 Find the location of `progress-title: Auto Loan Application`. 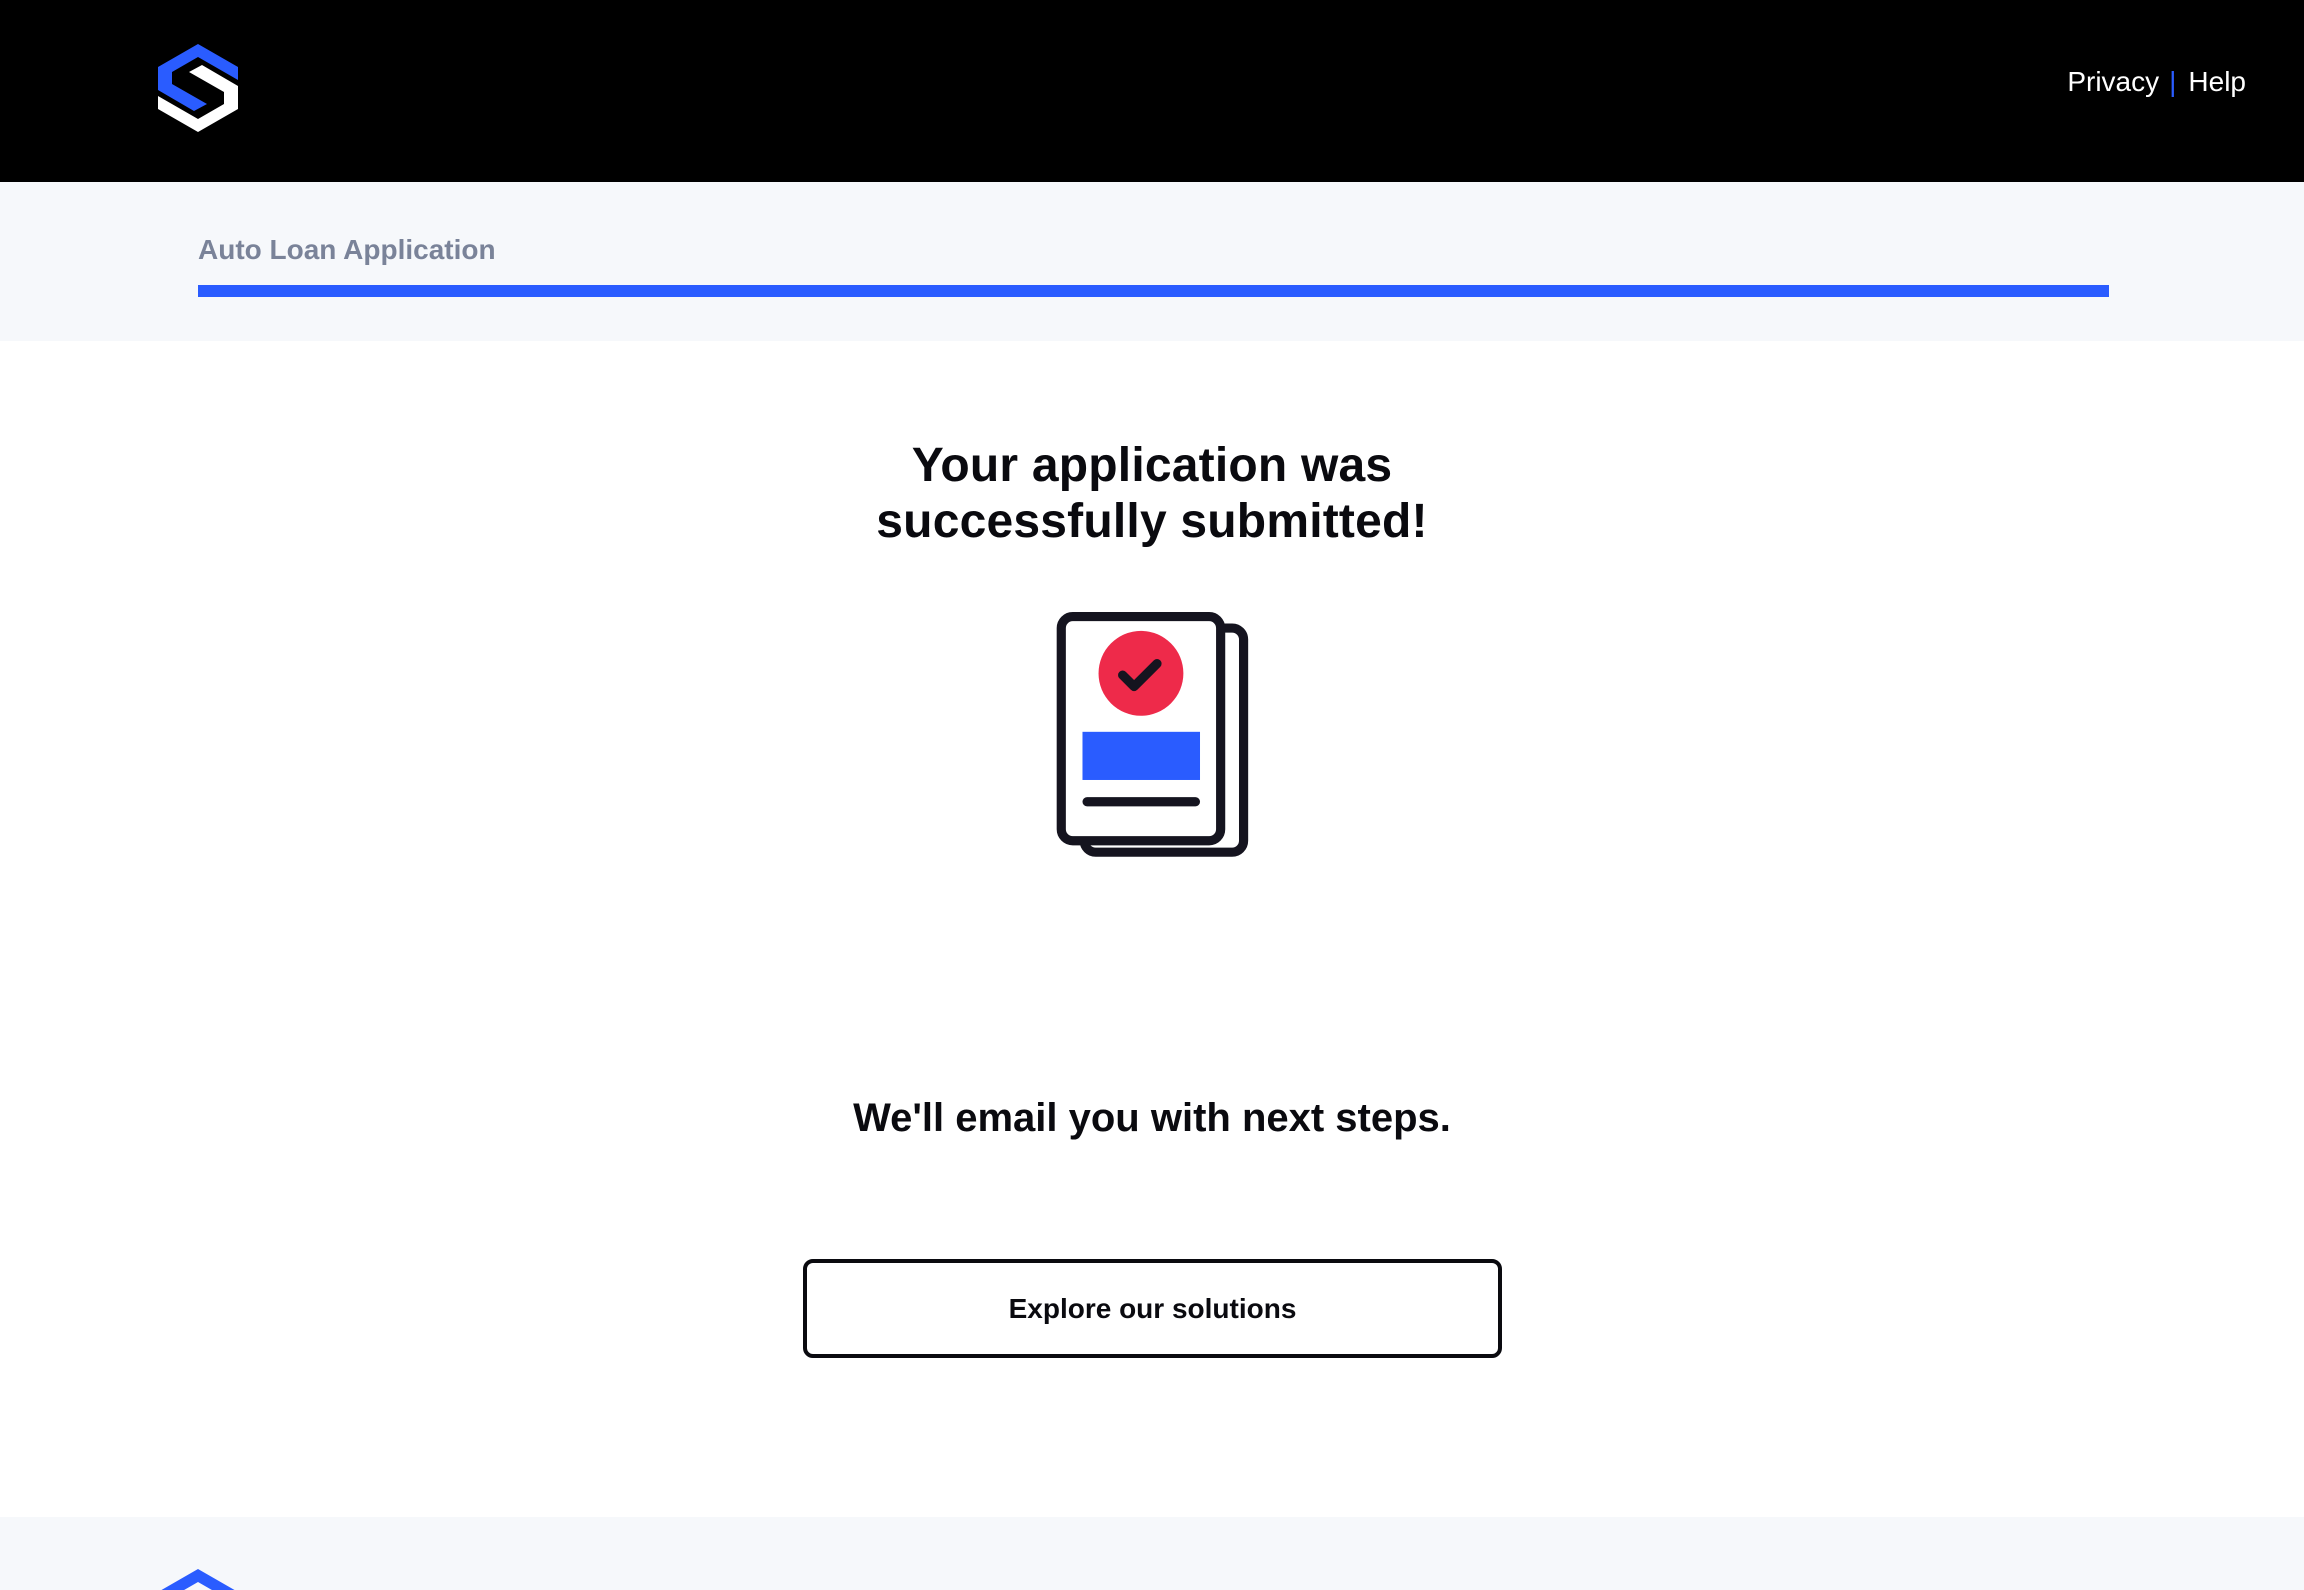

progress-title: Auto Loan Application is located at coordinates (347, 249).